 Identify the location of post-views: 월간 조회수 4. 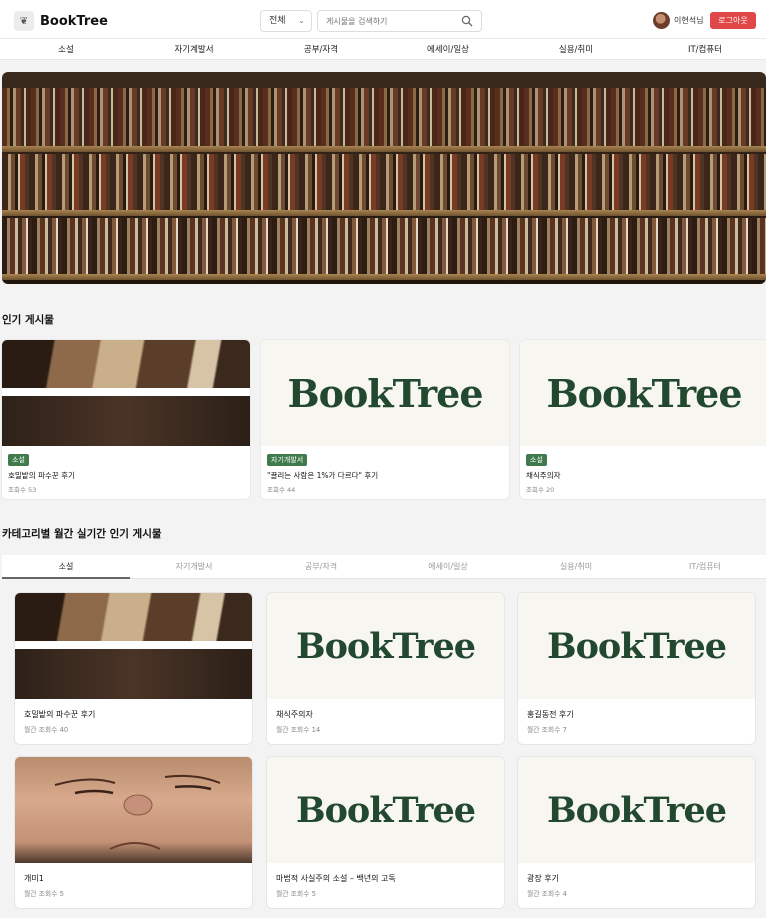
(547, 894).